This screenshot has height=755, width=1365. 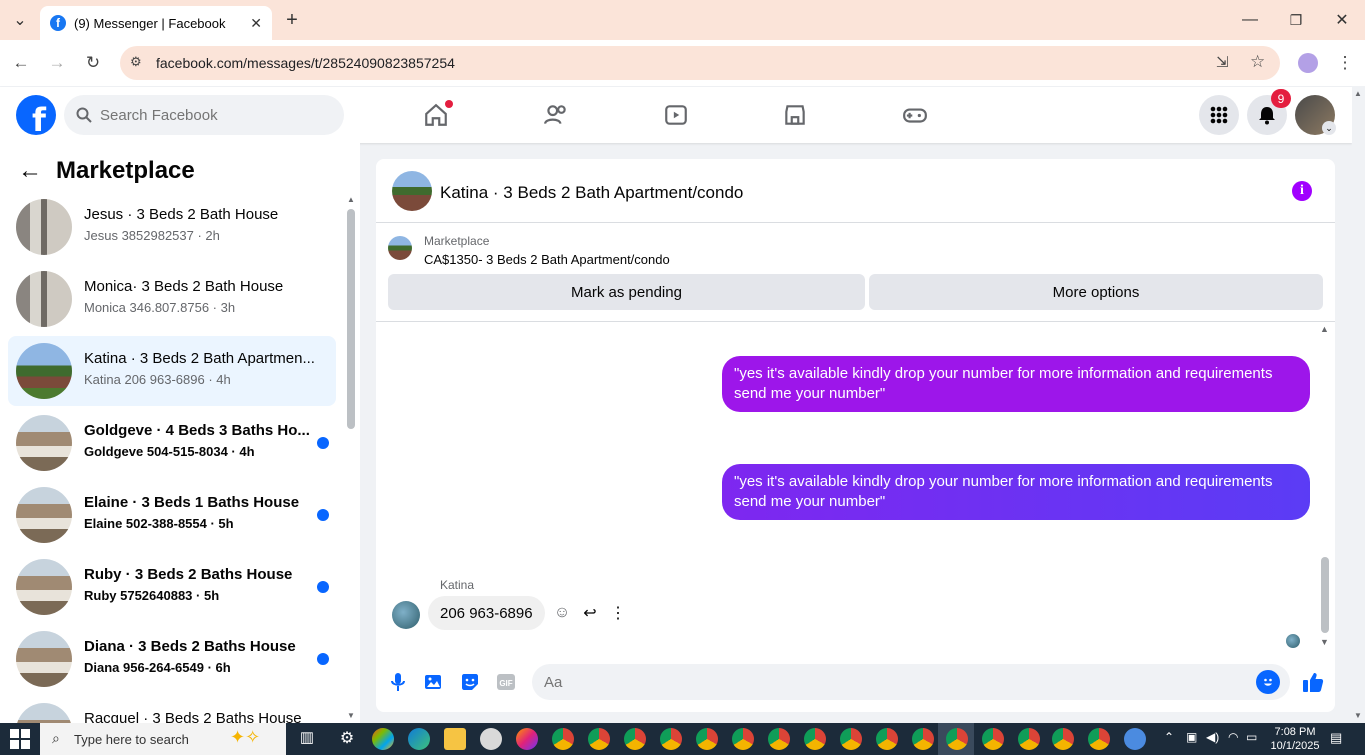 What do you see at coordinates (36, 115) in the screenshot?
I see `facebook-logo-icon: f` at bounding box center [36, 115].